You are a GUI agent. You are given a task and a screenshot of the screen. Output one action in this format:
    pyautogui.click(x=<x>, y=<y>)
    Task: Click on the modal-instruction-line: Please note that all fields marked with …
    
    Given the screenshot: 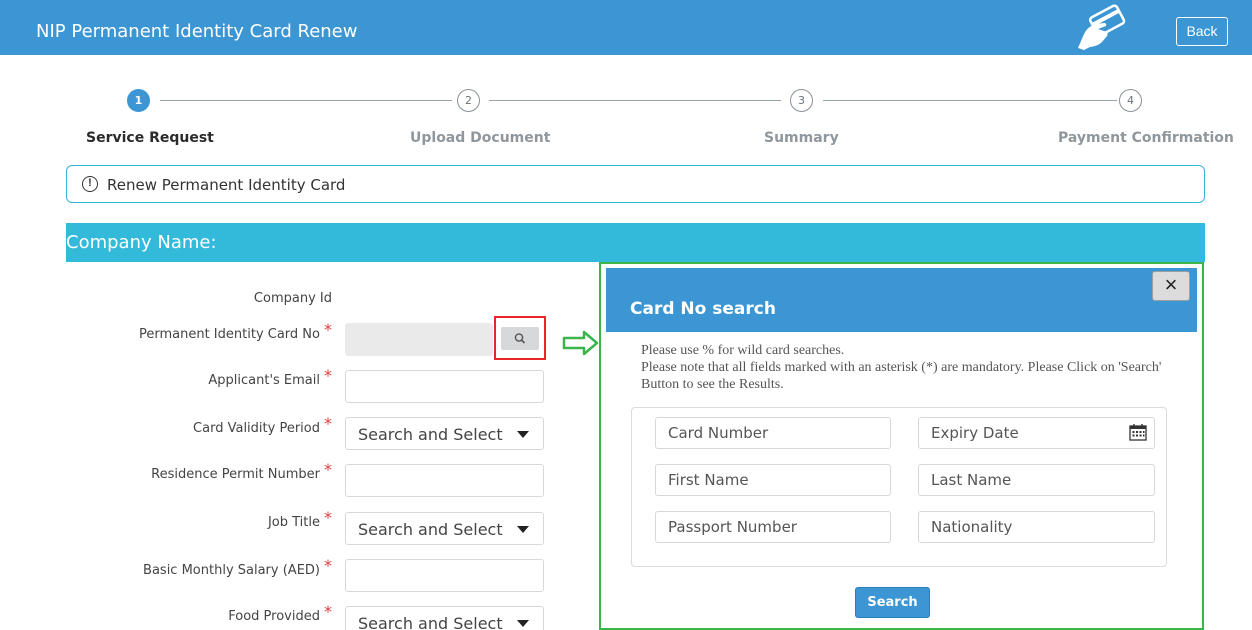 What is the action you would take?
    pyautogui.click(x=901, y=376)
    